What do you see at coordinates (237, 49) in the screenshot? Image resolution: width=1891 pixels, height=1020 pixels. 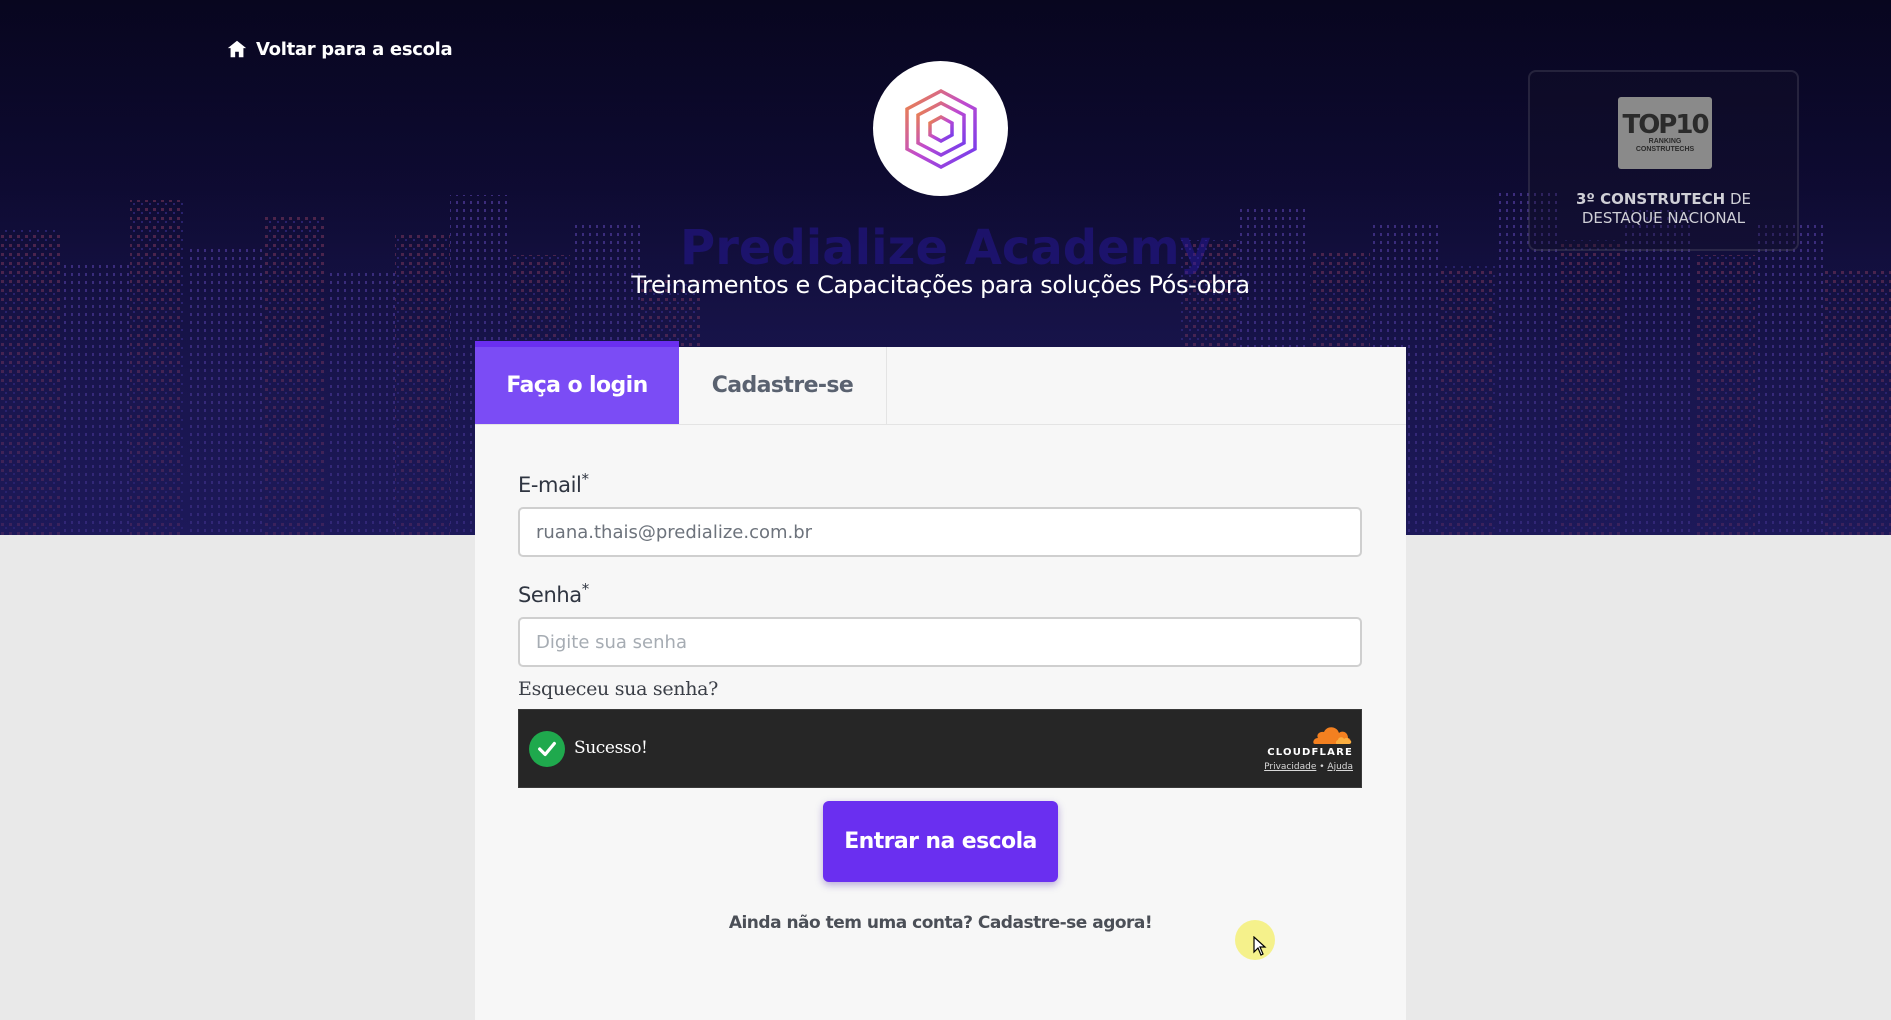 I see `home-icon` at bounding box center [237, 49].